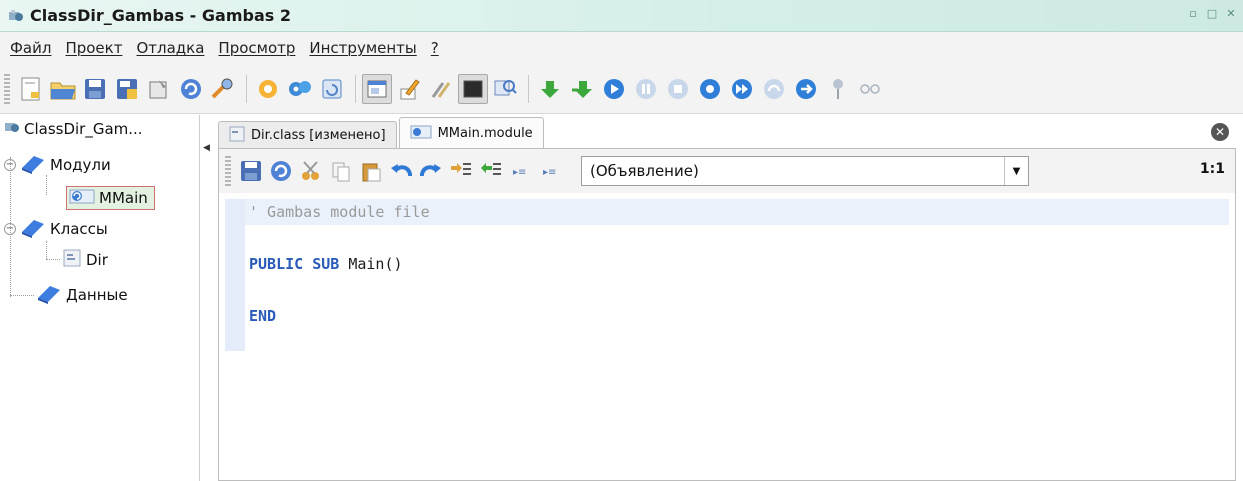 This screenshot has width=1243, height=481. Describe the element at coordinates (805, 171) in the screenshot. I see `procedure-select: (Объявление) ▼` at that location.